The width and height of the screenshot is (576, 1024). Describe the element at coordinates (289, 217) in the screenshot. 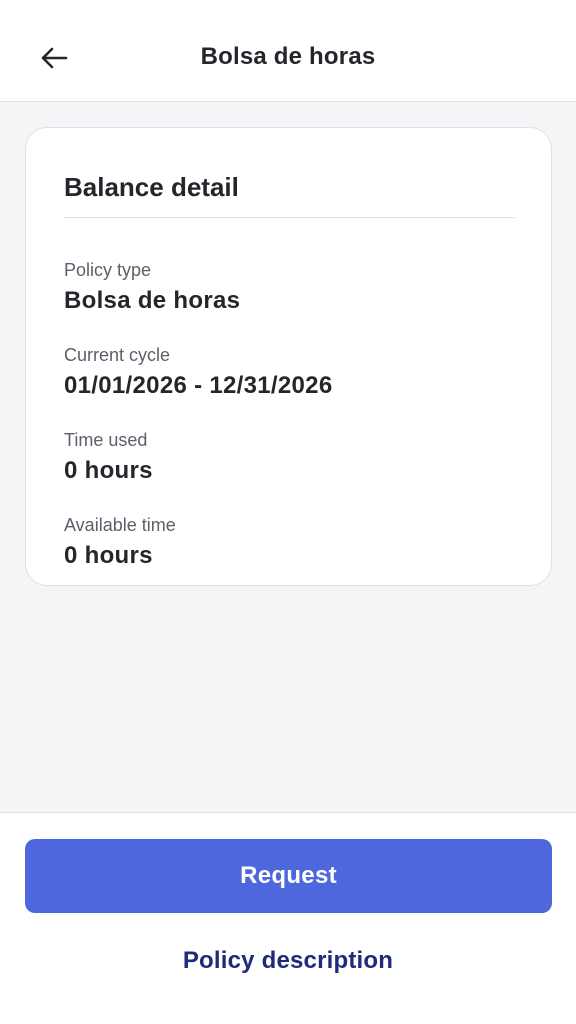

I see `card-divider` at that location.